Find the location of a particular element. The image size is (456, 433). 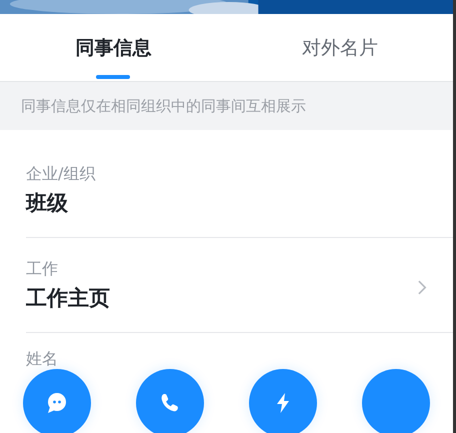

tab: 对外名片 is located at coordinates (339, 47).